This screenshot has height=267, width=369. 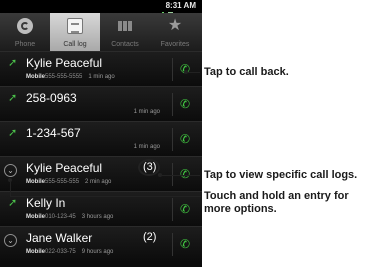 What do you see at coordinates (158, 11) in the screenshot?
I see `signal-icon` at bounding box center [158, 11].